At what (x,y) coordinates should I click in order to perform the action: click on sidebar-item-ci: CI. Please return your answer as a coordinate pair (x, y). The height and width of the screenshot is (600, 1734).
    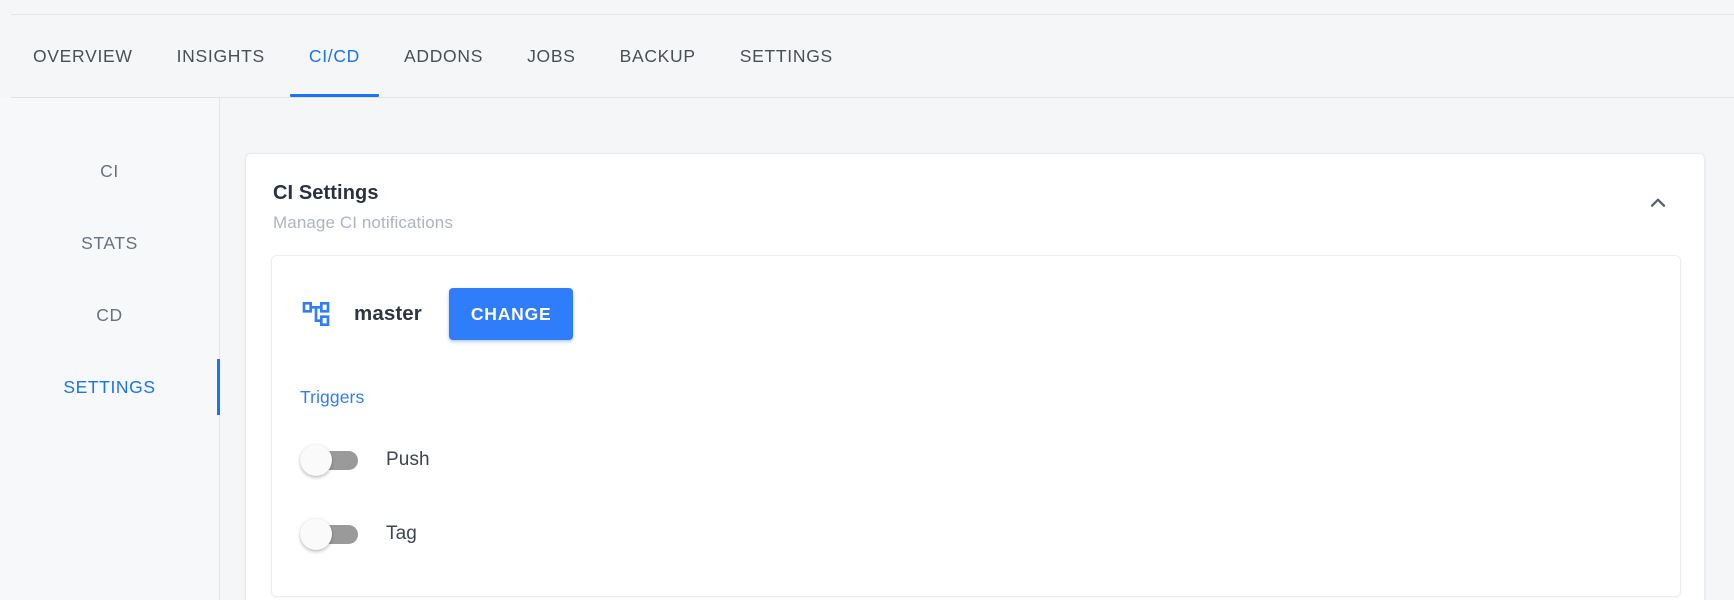
    Looking at the image, I should click on (109, 171).